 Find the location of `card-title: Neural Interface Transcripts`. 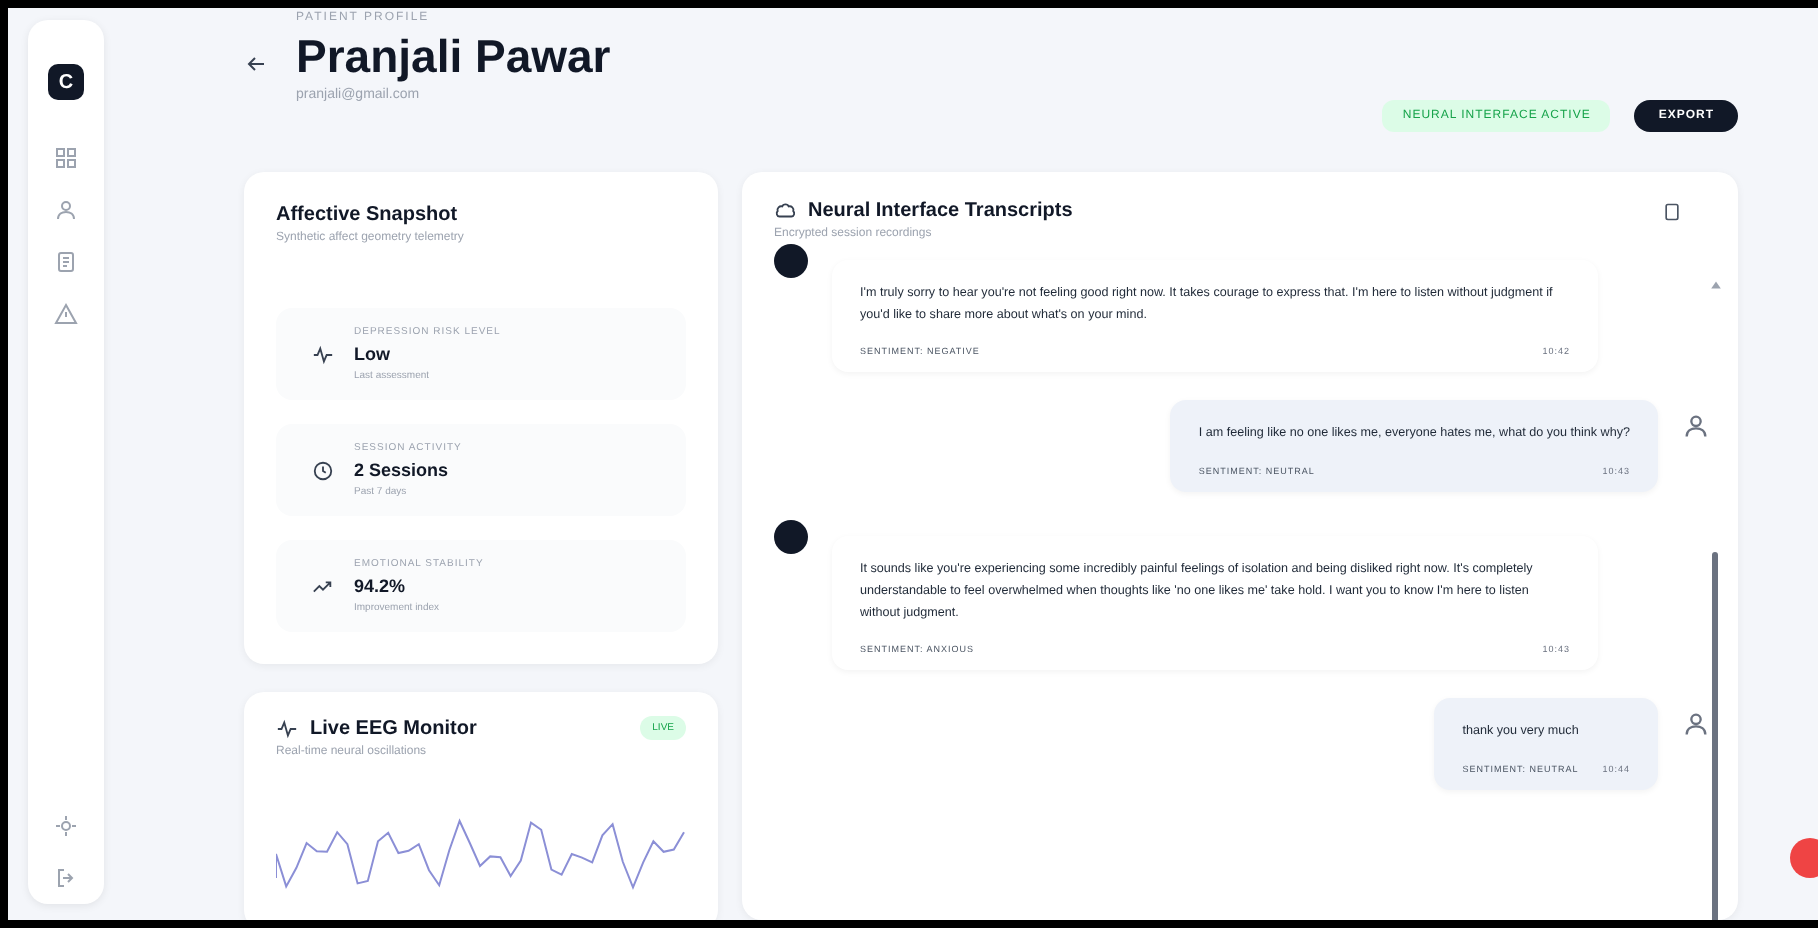

card-title: Neural Interface Transcripts is located at coordinates (940, 211).